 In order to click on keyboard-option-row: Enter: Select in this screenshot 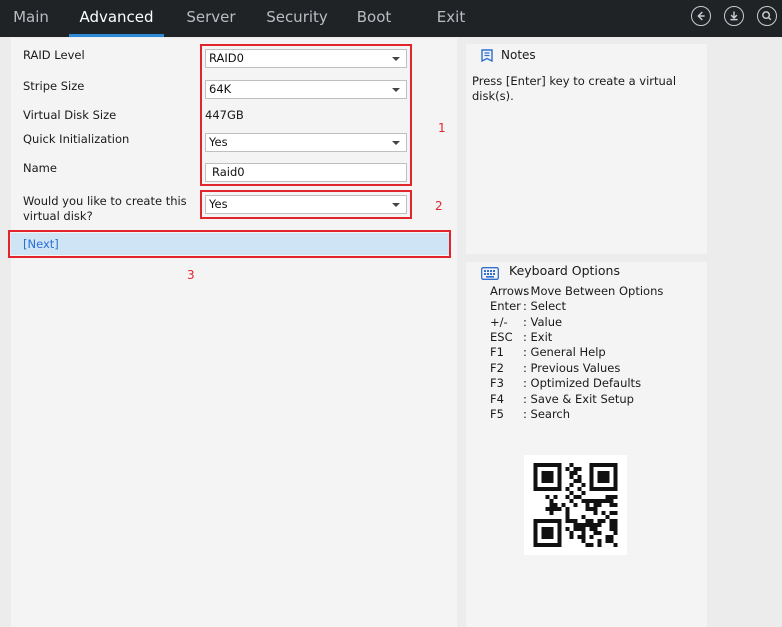, I will do `click(528, 306)`.